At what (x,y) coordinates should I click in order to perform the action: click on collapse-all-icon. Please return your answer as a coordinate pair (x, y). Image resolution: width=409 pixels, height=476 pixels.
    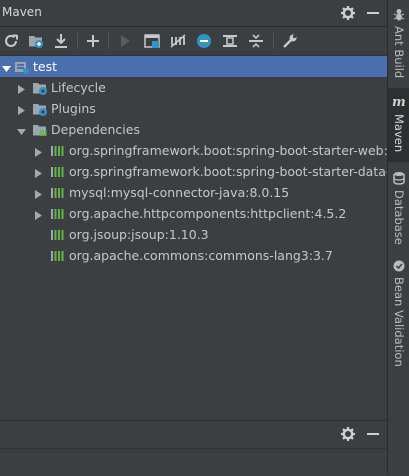
    Looking at the image, I should click on (256, 41).